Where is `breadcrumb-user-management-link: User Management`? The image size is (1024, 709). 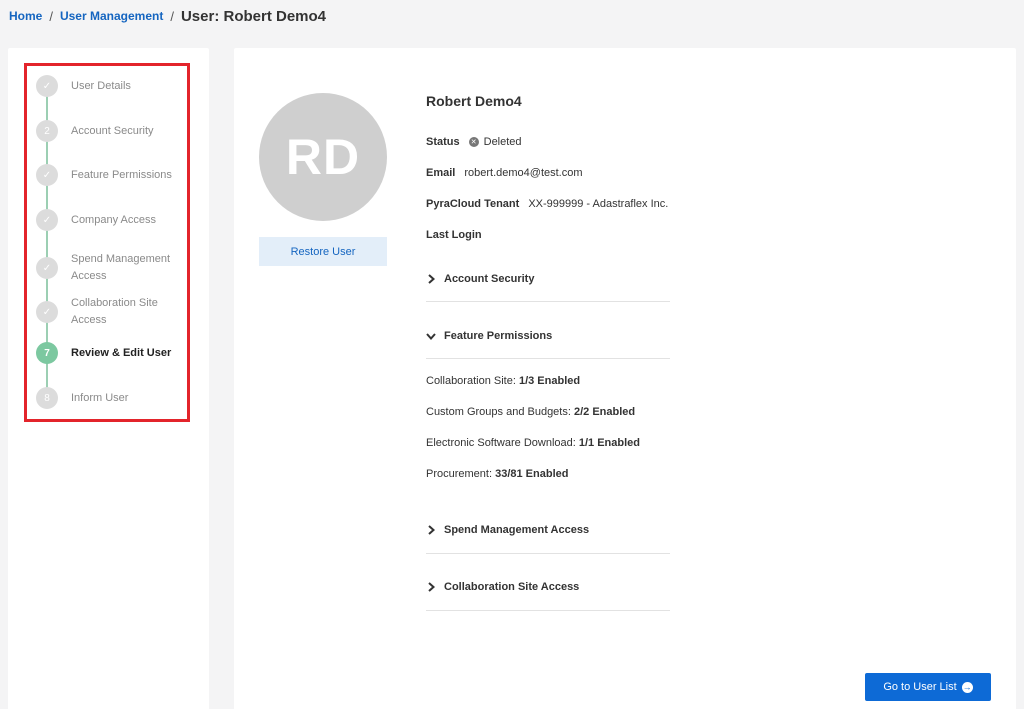 breadcrumb-user-management-link: User Management is located at coordinates (111, 16).